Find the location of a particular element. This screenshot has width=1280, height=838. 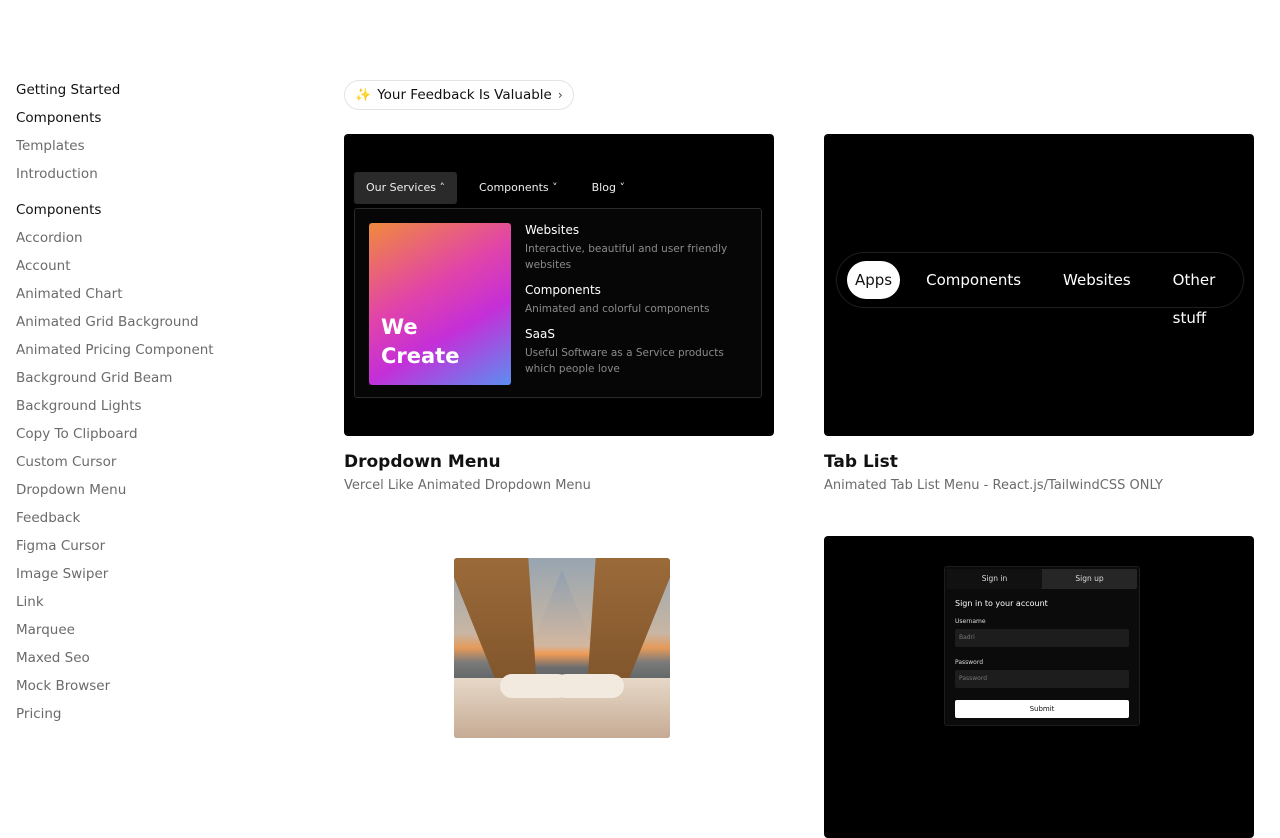

card-image-swiper is located at coordinates (559, 687).